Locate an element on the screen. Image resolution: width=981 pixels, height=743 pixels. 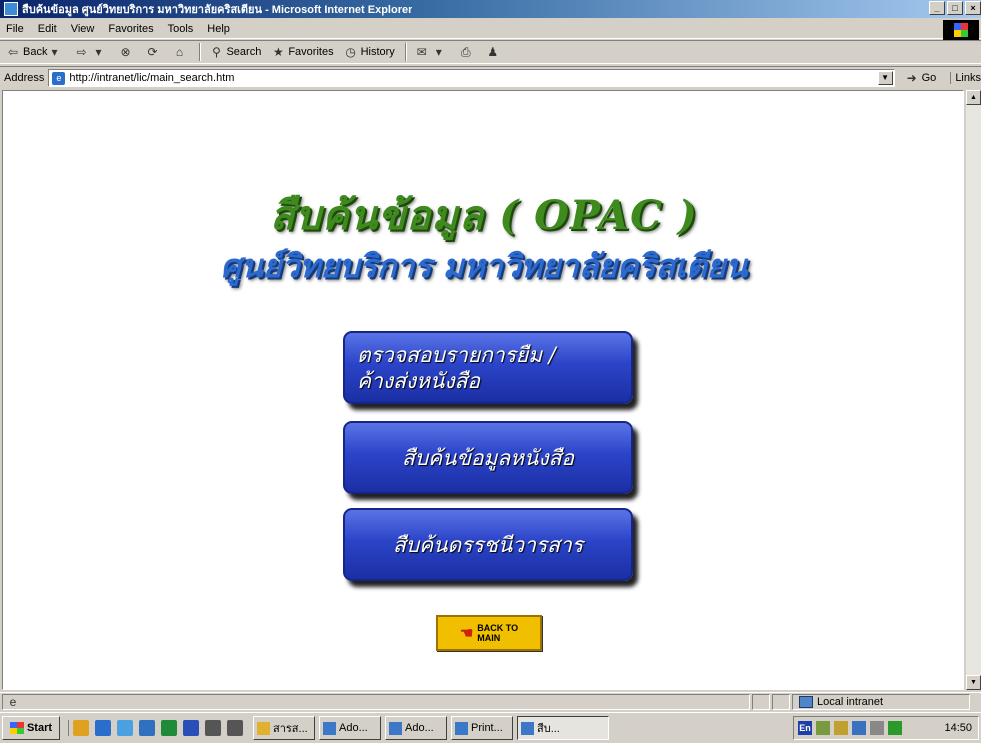
outlook-icon is located at coordinates (125, 728).